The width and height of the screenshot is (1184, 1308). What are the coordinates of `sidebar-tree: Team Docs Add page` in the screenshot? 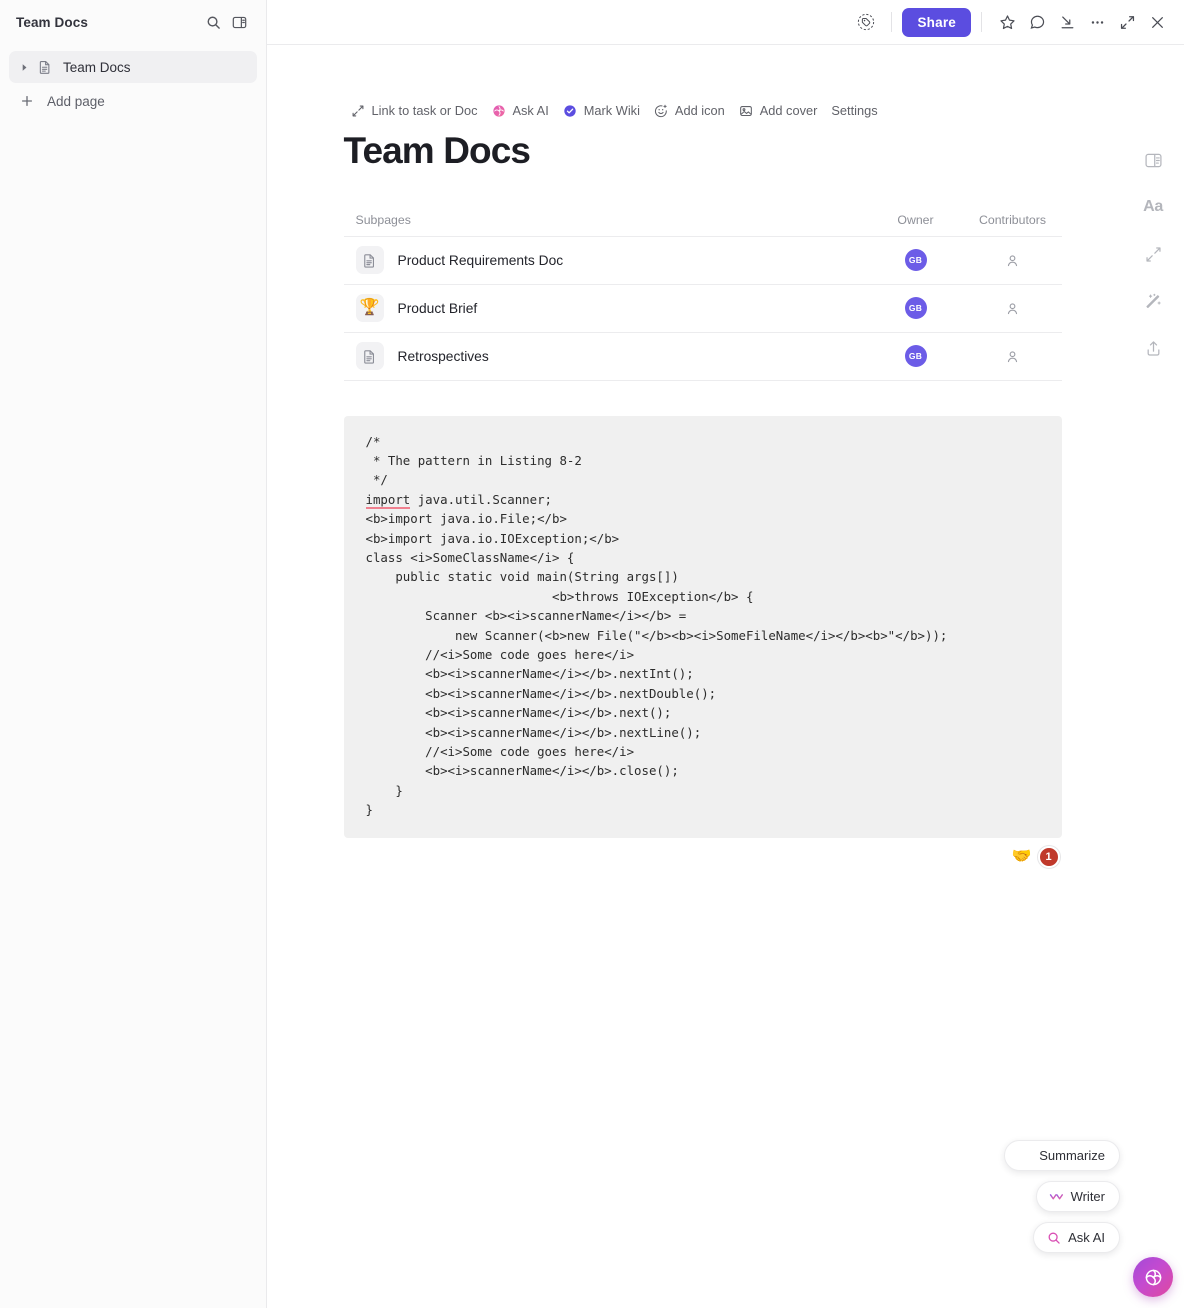 It's located at (133, 81).